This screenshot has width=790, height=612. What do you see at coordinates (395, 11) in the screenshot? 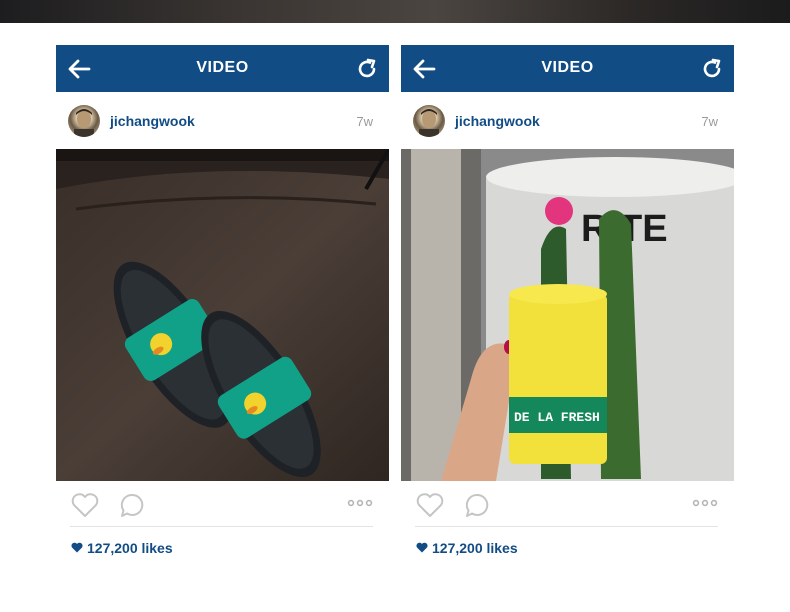
I see `top-photo-strip` at bounding box center [395, 11].